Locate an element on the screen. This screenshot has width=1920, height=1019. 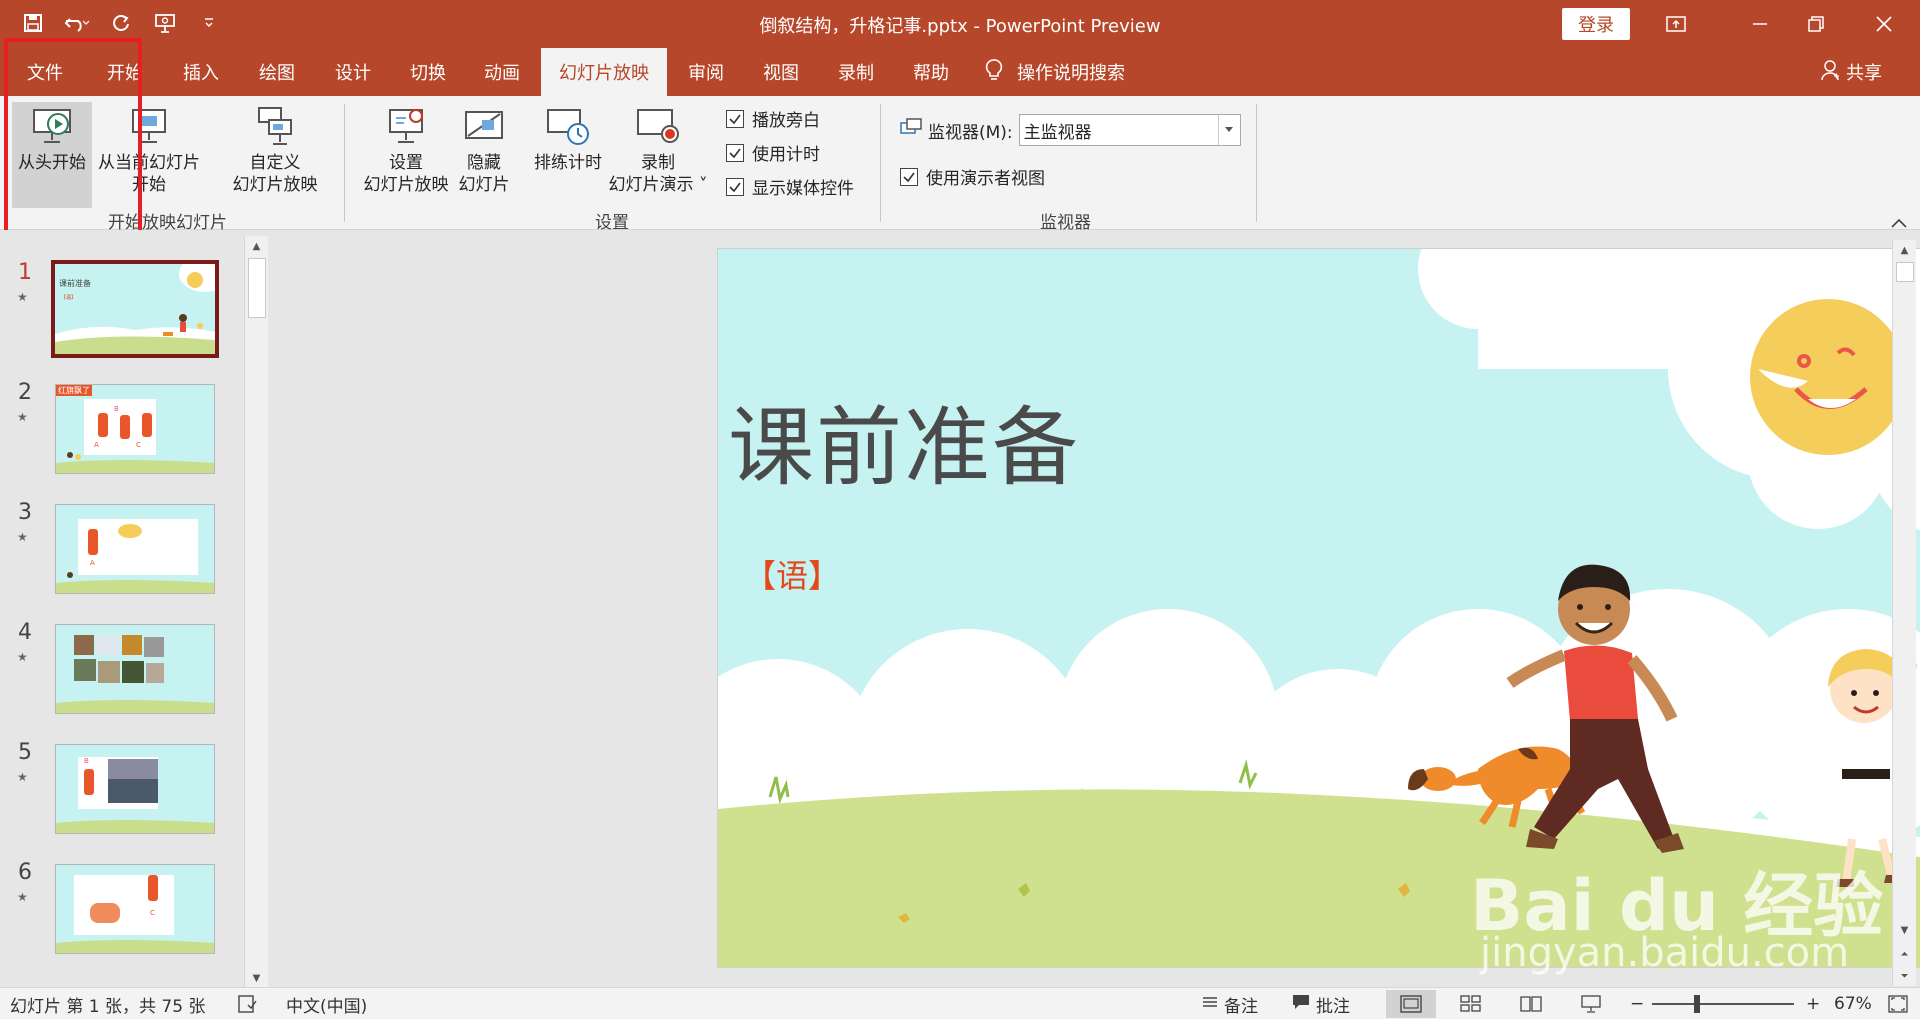
normal-view-button is located at coordinates (1411, 1004).